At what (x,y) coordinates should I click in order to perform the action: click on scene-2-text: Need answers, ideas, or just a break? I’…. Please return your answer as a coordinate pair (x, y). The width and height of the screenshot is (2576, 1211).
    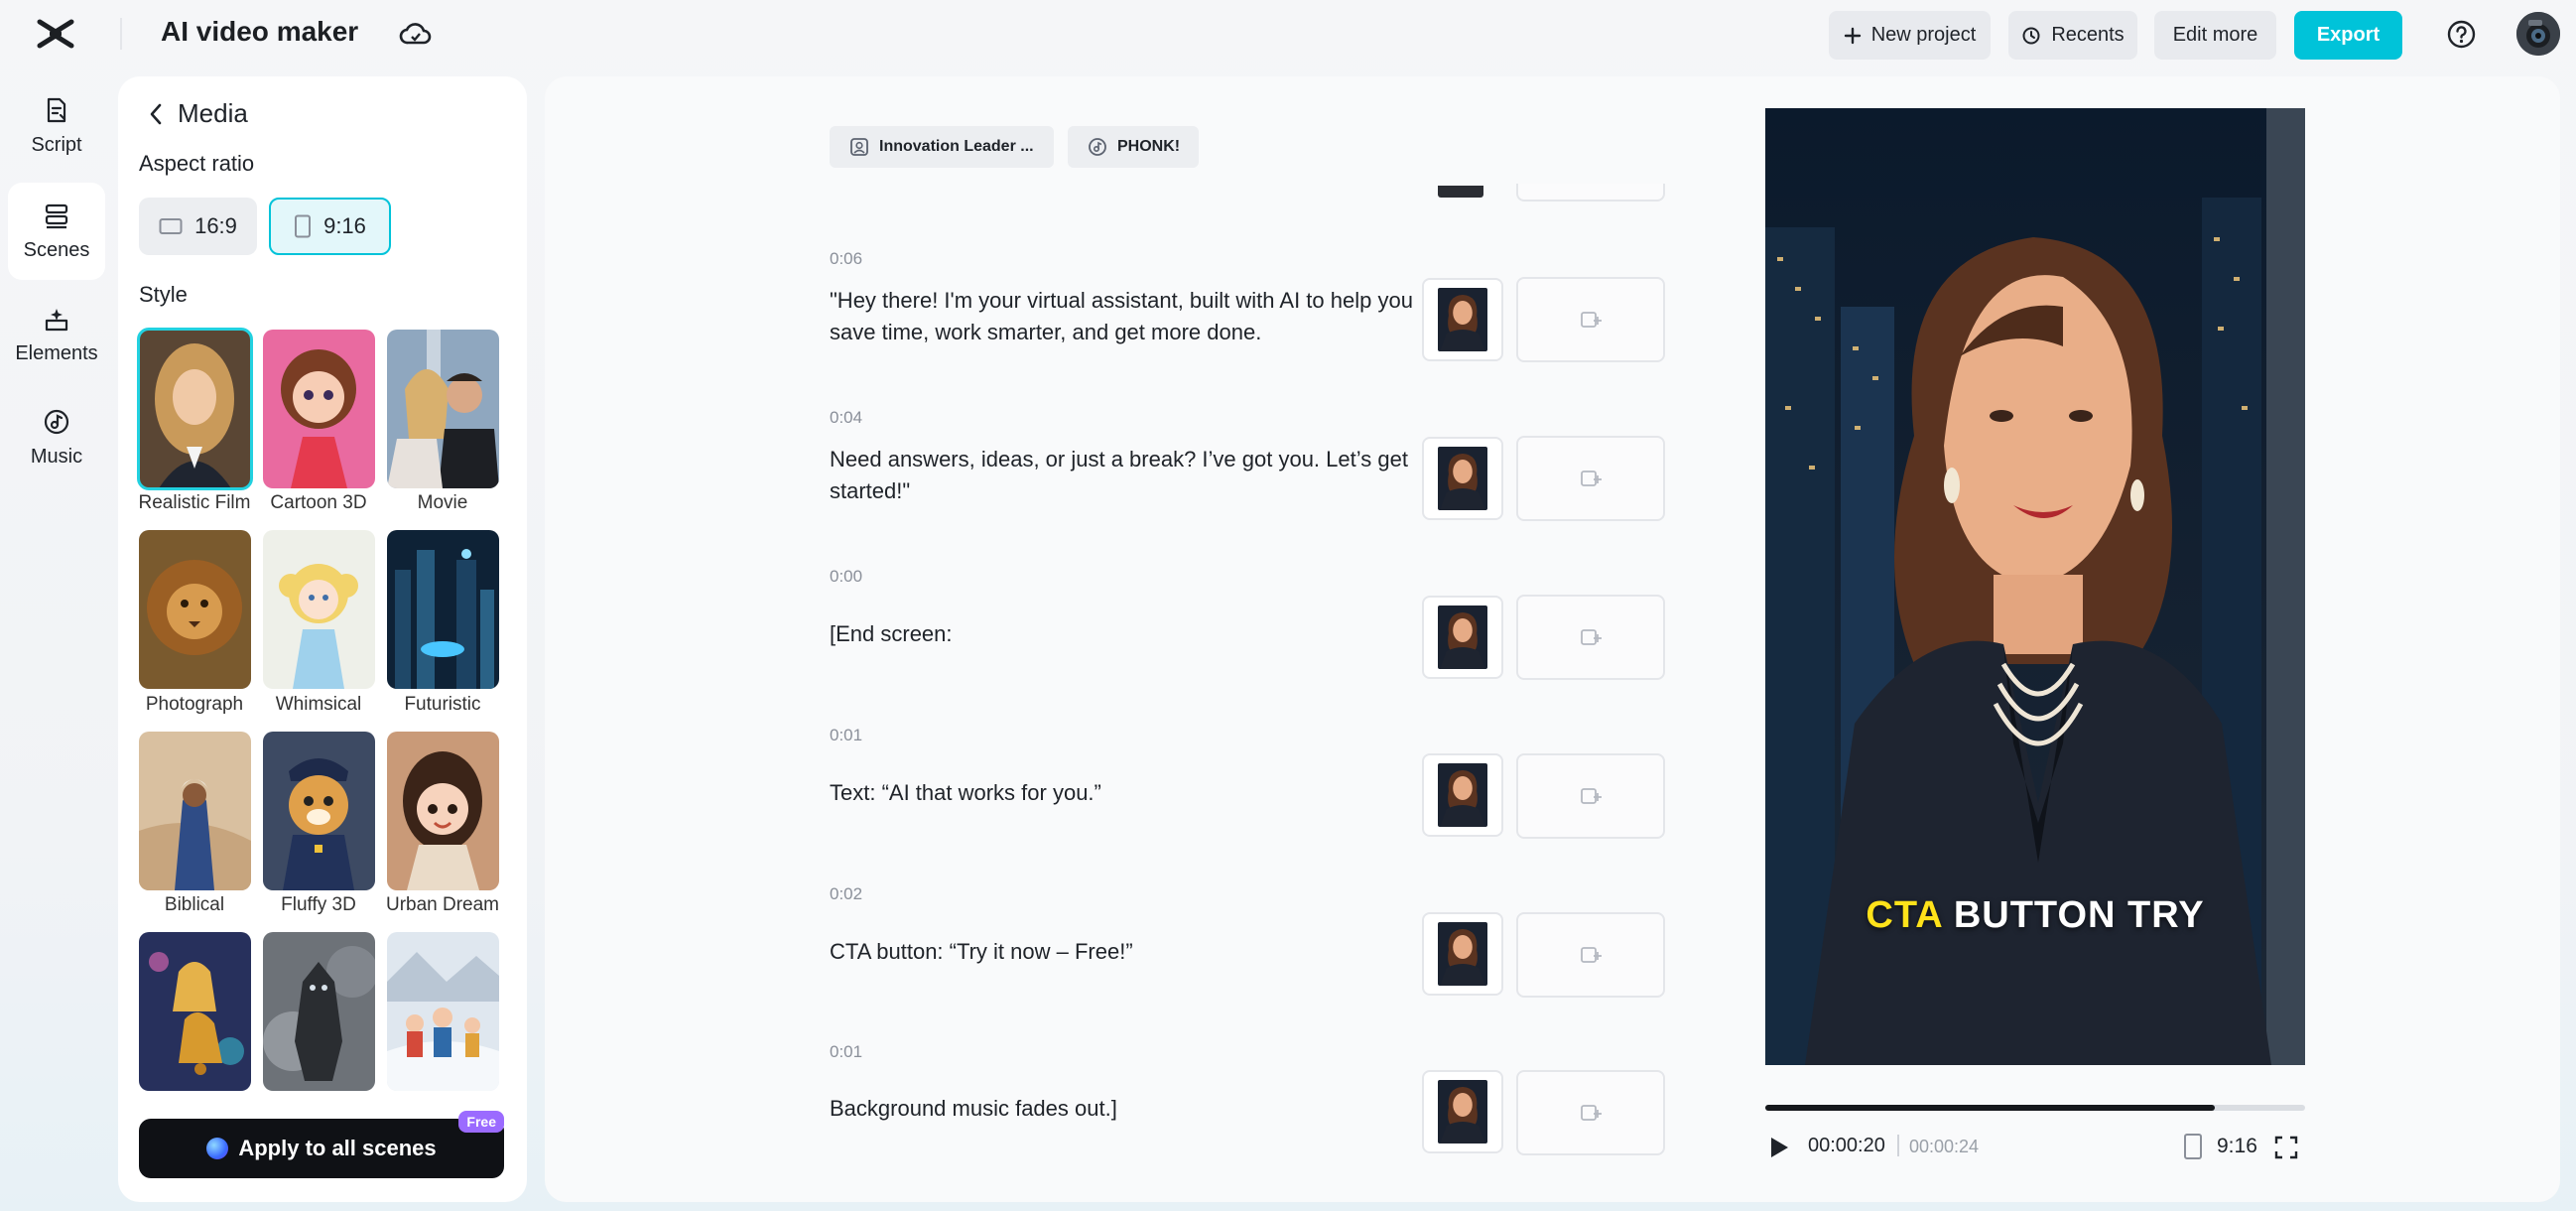
    Looking at the image, I should click on (1127, 476).